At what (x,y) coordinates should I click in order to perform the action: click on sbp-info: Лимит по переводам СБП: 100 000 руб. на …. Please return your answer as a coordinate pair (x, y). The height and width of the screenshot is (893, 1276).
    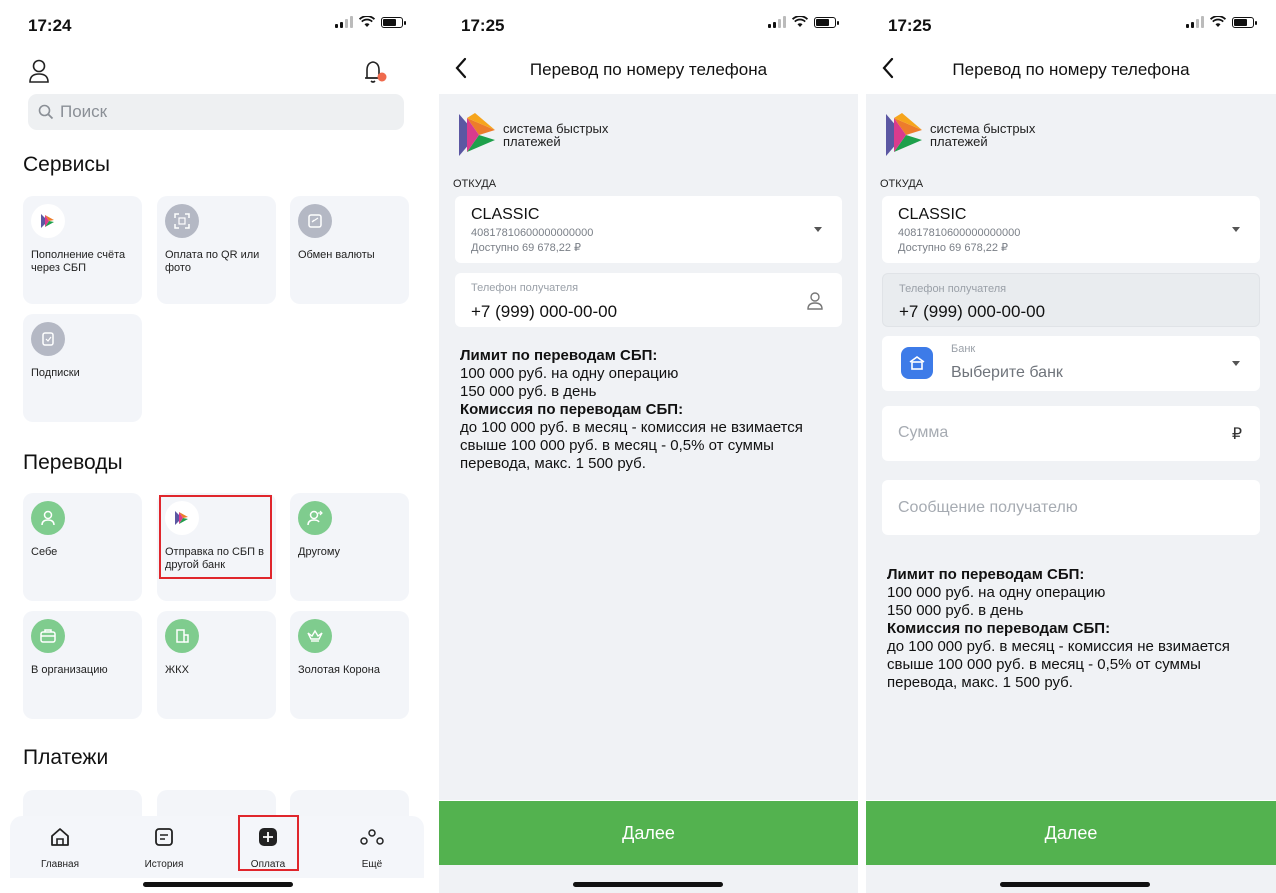
    Looking at the image, I should click on (1071, 629).